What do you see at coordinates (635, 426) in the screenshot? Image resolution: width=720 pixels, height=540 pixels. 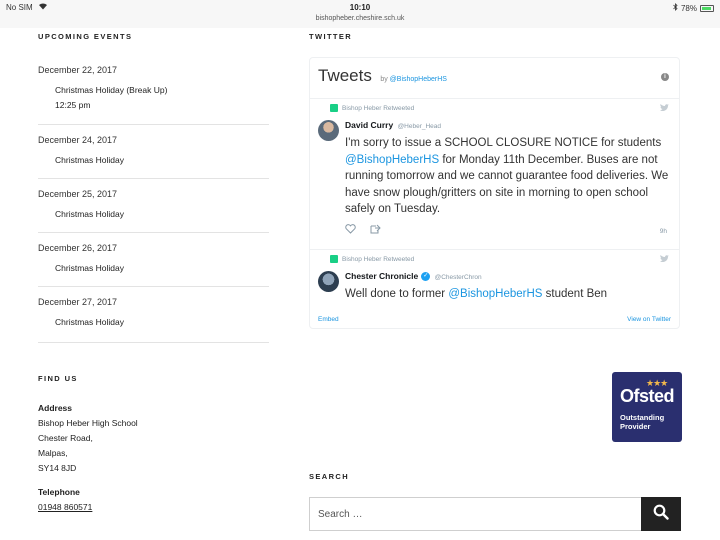 I see `ofsted-rating-line: Provider` at bounding box center [635, 426].